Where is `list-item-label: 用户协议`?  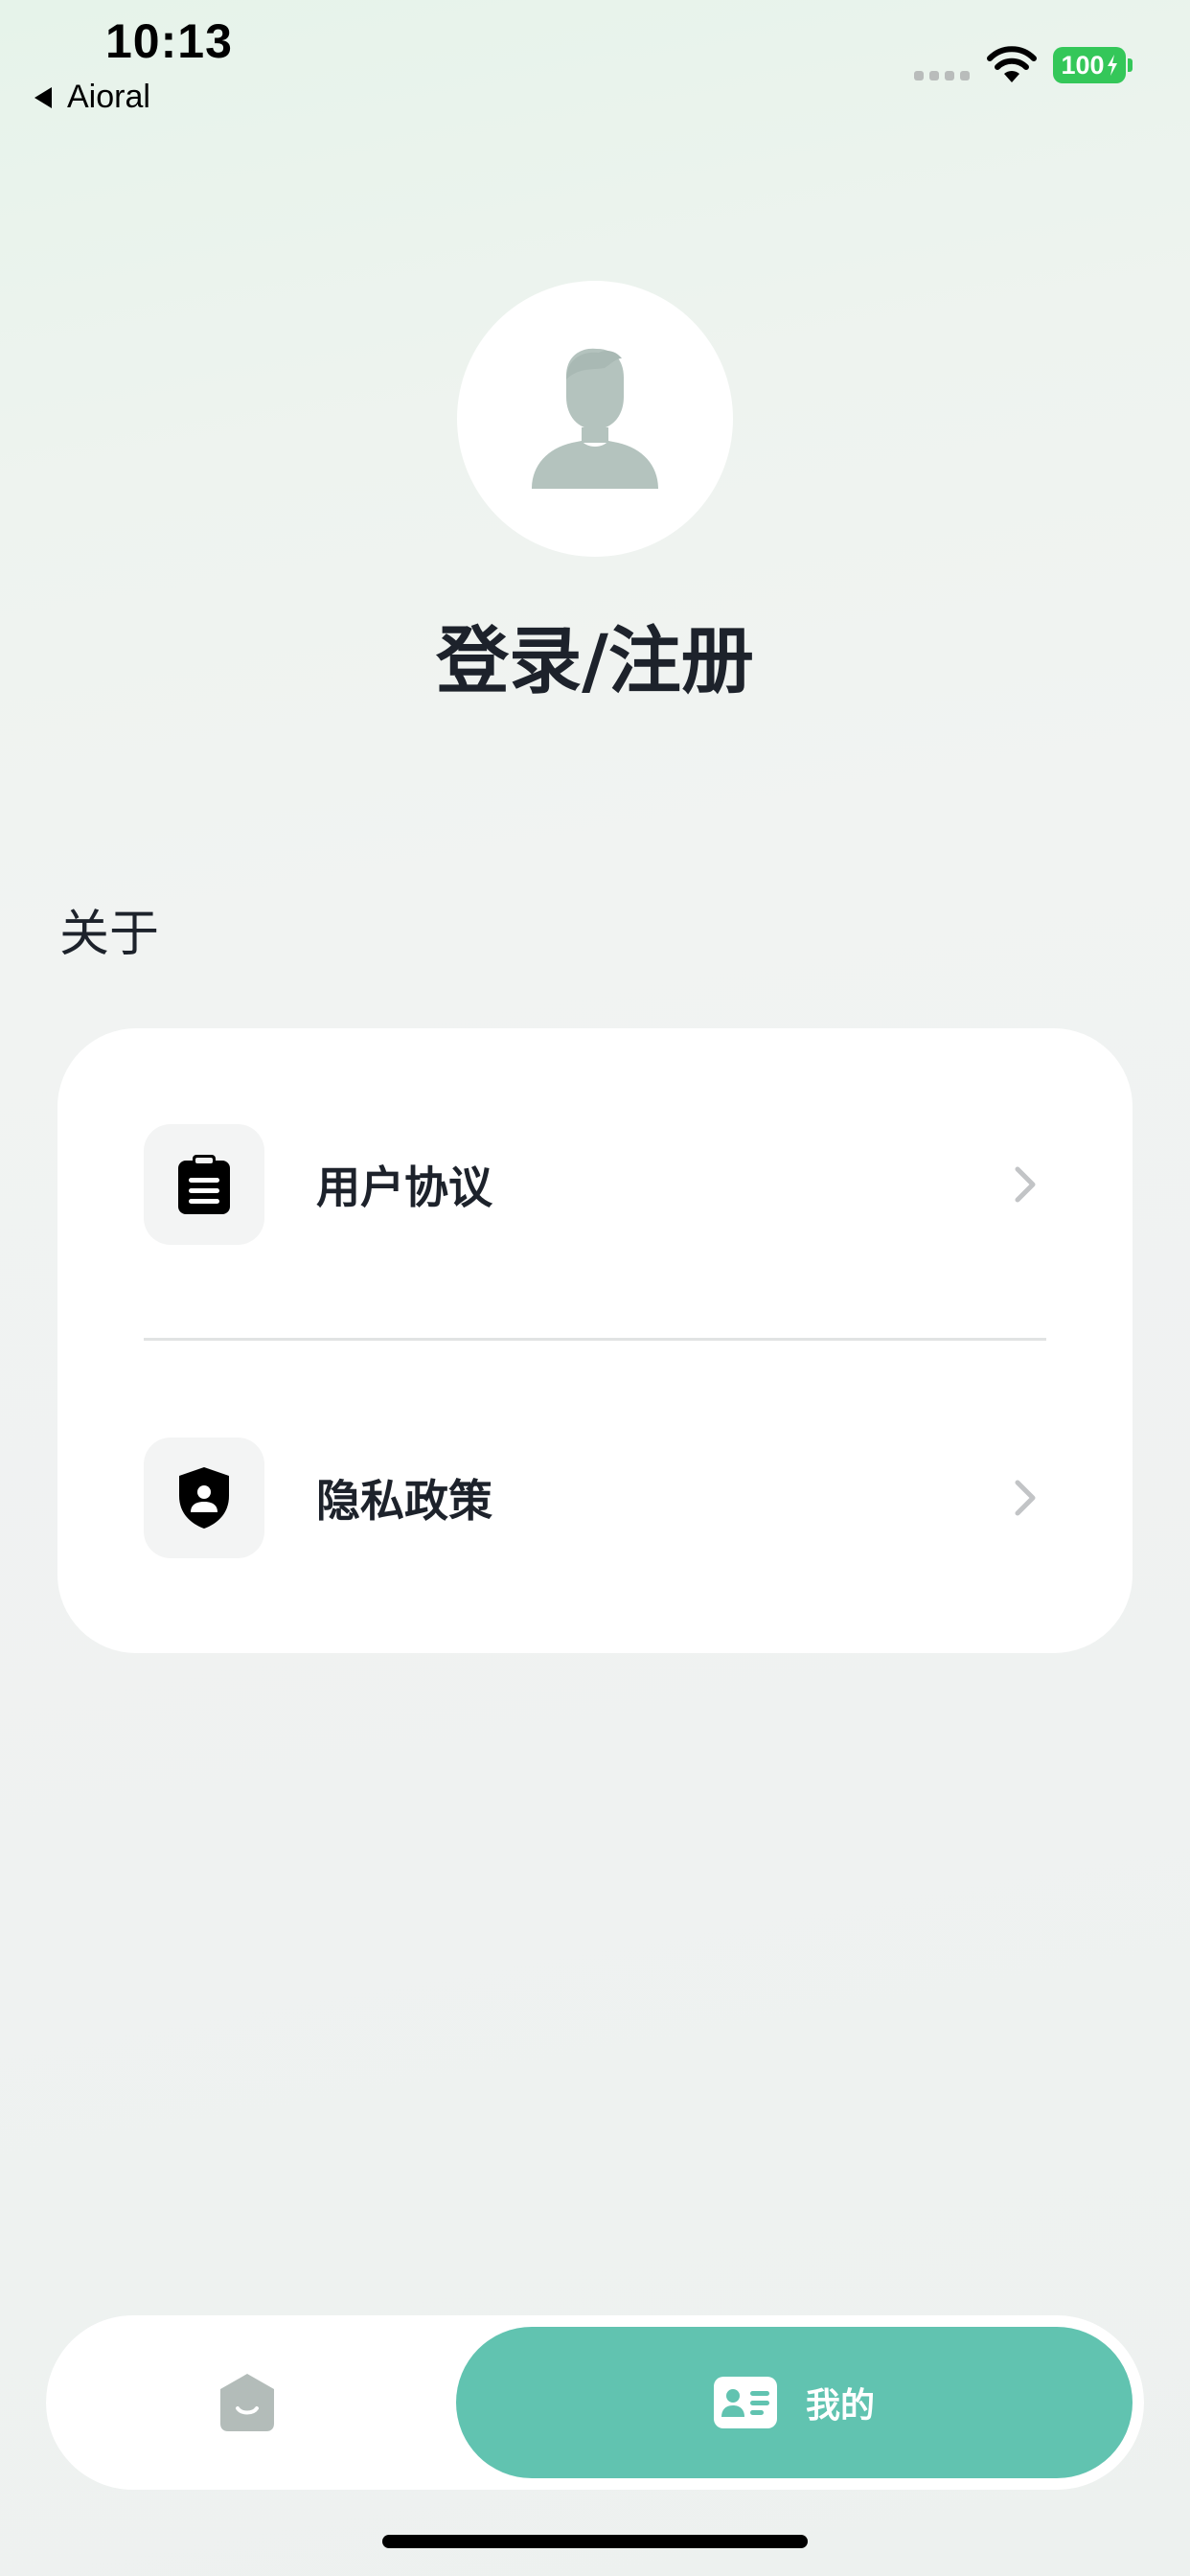 list-item-label: 用户协议 is located at coordinates (404, 1187).